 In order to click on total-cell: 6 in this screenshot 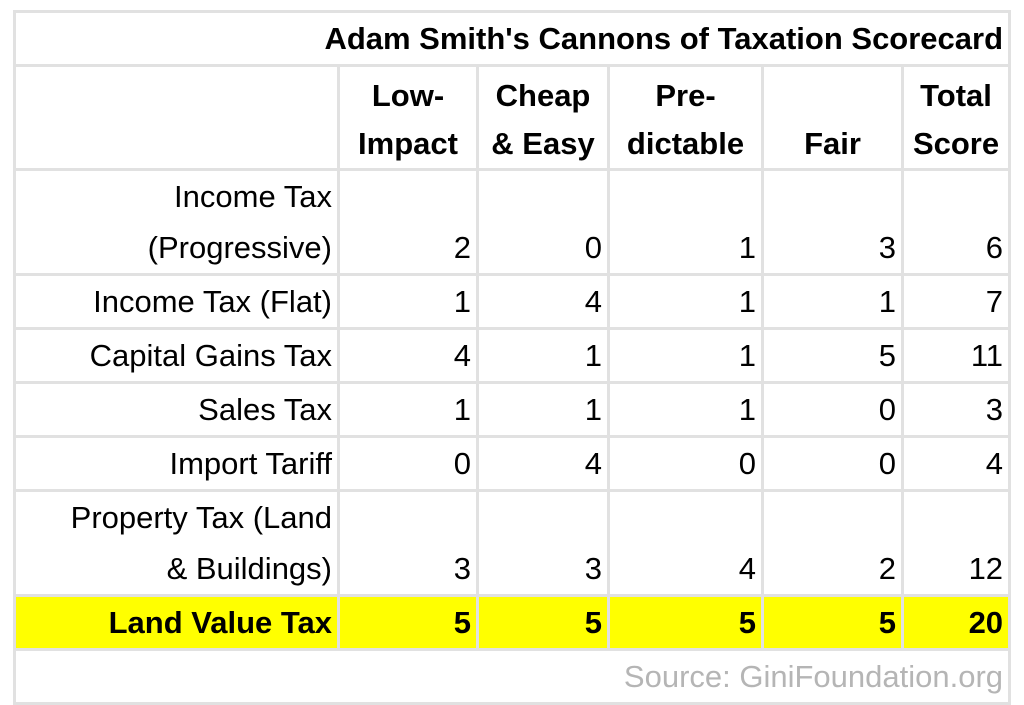, I will do `click(956, 222)`.